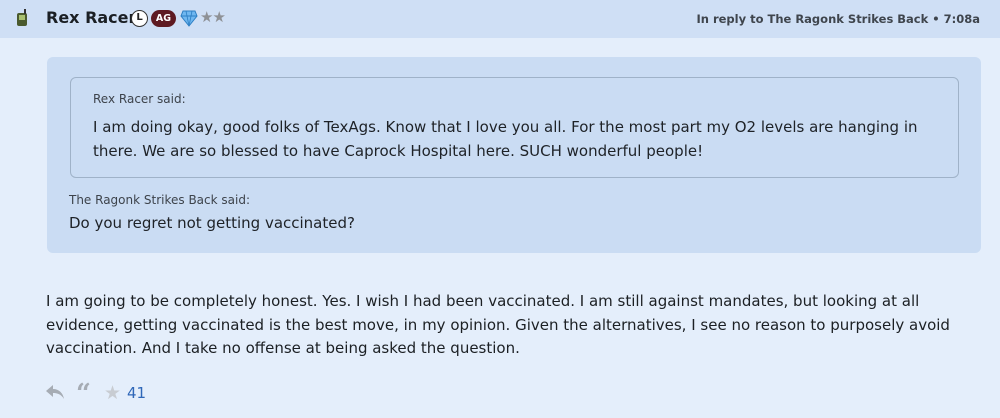  What do you see at coordinates (136, 393) in the screenshot?
I see `like-count: 41` at bounding box center [136, 393].